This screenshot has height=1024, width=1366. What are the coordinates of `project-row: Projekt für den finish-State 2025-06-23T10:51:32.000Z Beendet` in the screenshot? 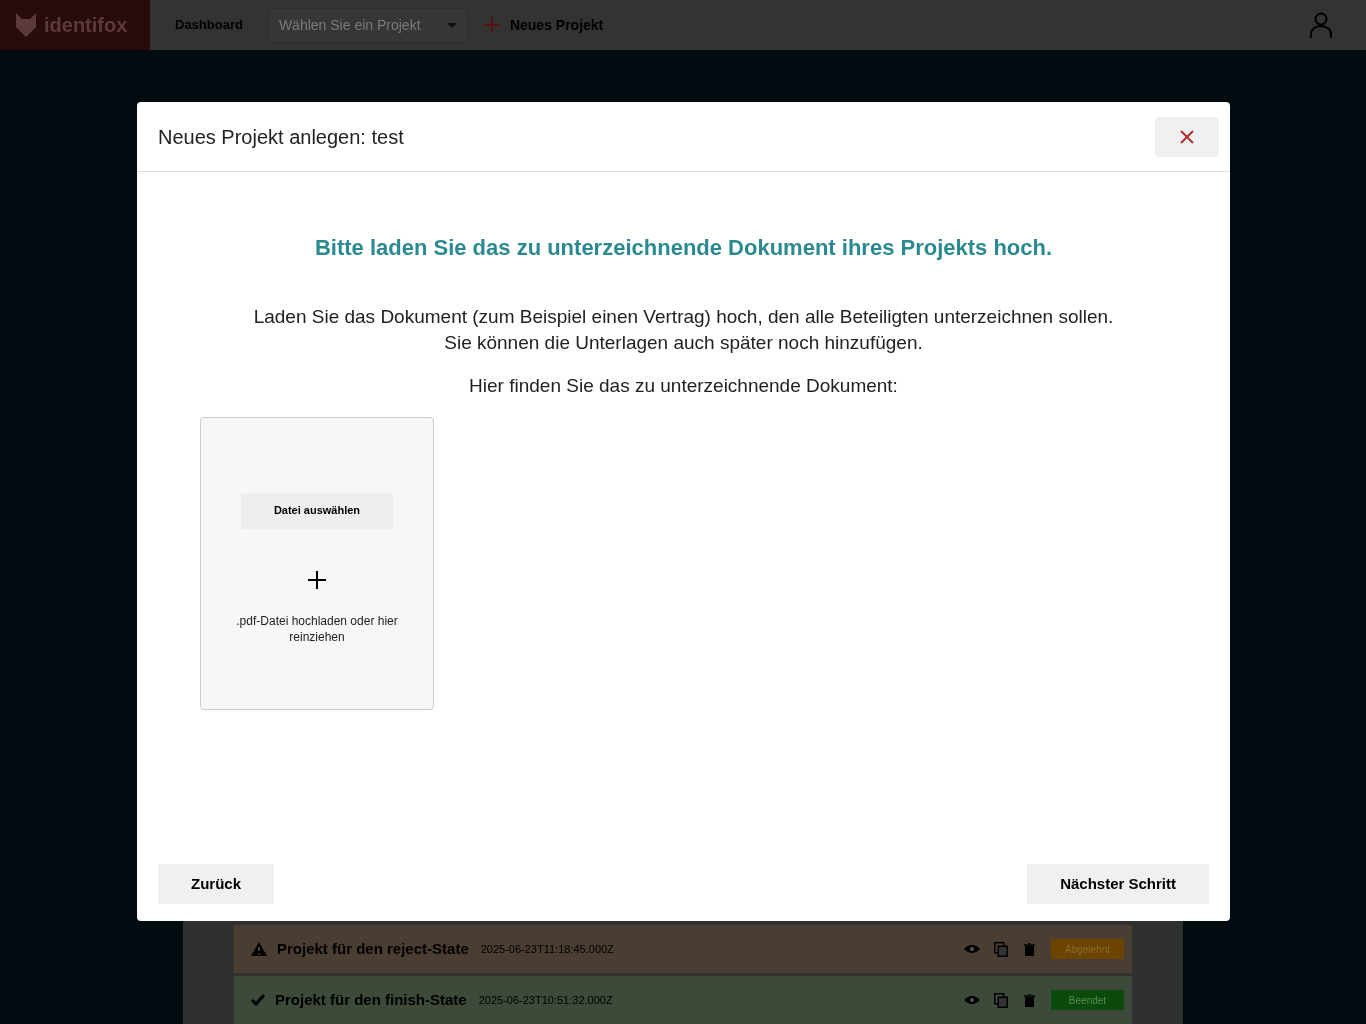 It's located at (683, 1000).